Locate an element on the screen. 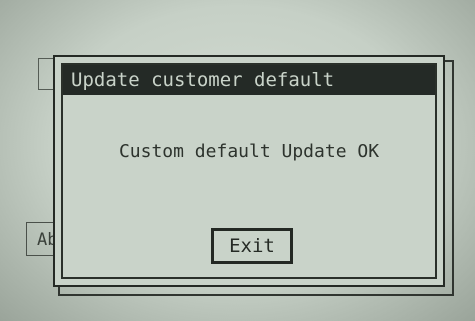 This screenshot has width=475, height=321. dialog-title: Update customer default is located at coordinates (203, 80).